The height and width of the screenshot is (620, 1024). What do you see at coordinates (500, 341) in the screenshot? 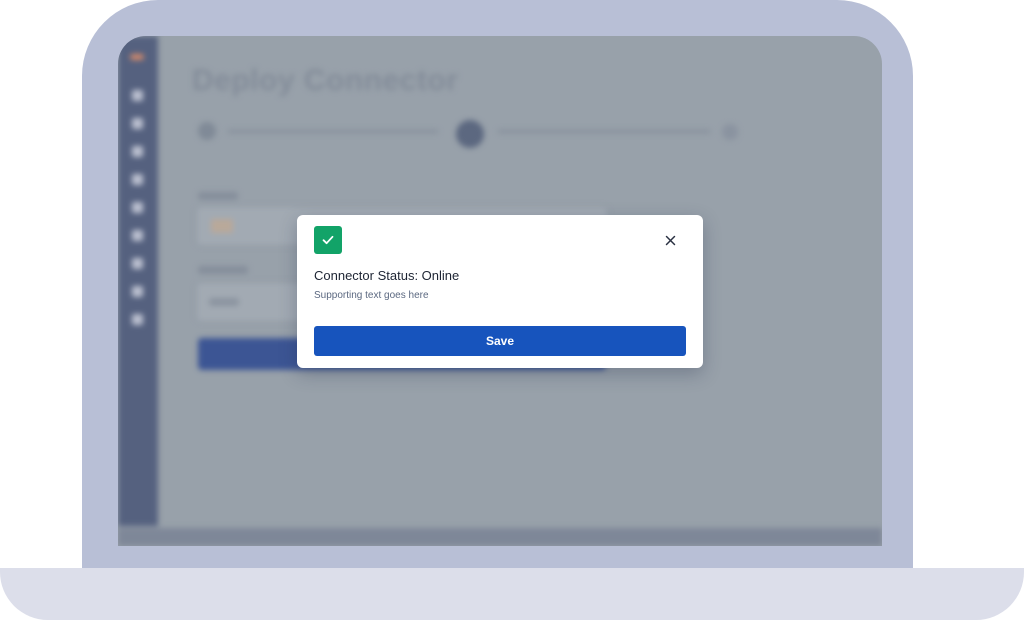
I see `save-button: Save` at bounding box center [500, 341].